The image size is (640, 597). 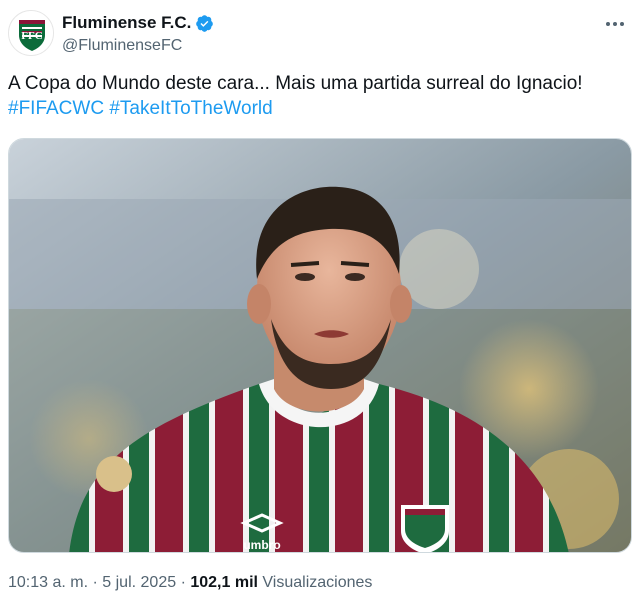 What do you see at coordinates (190, 108) in the screenshot?
I see `hashtag-link: #TakeItToTheWorld` at bounding box center [190, 108].